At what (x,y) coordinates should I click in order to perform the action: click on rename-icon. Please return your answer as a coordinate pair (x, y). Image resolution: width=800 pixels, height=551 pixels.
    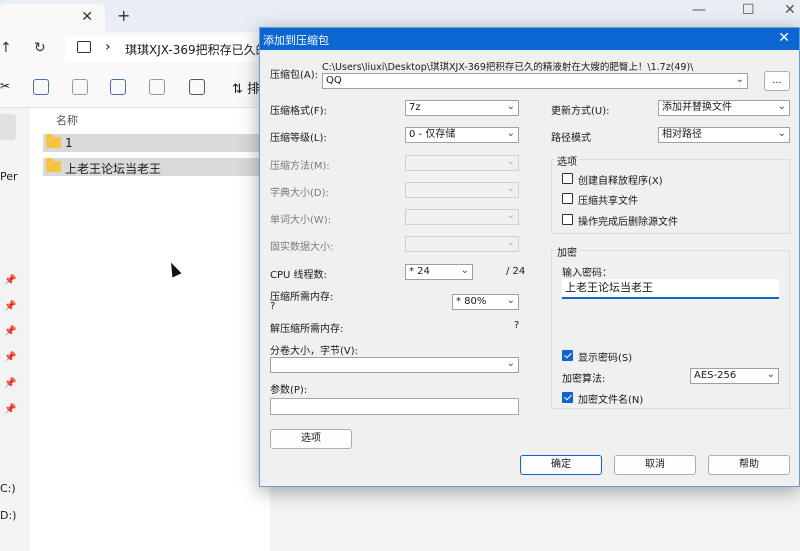
    Looking at the image, I should click on (118, 87).